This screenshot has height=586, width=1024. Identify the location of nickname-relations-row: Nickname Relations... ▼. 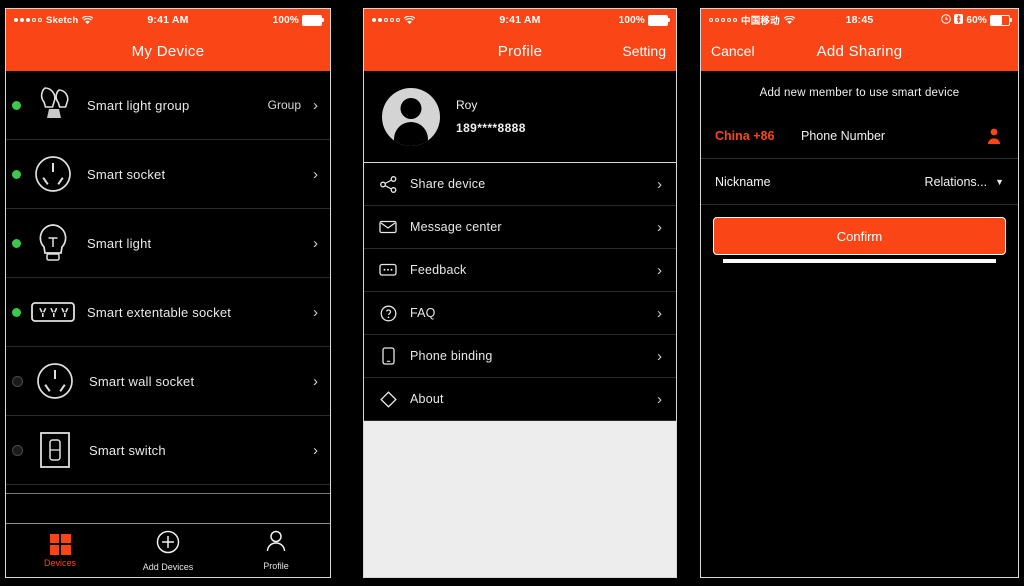
(859, 182).